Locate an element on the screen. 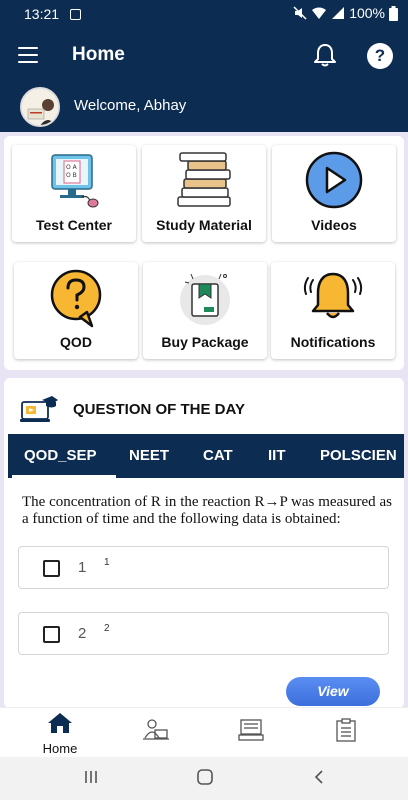 The image size is (408, 800). active-tab-indicator is located at coordinates (64, 476).